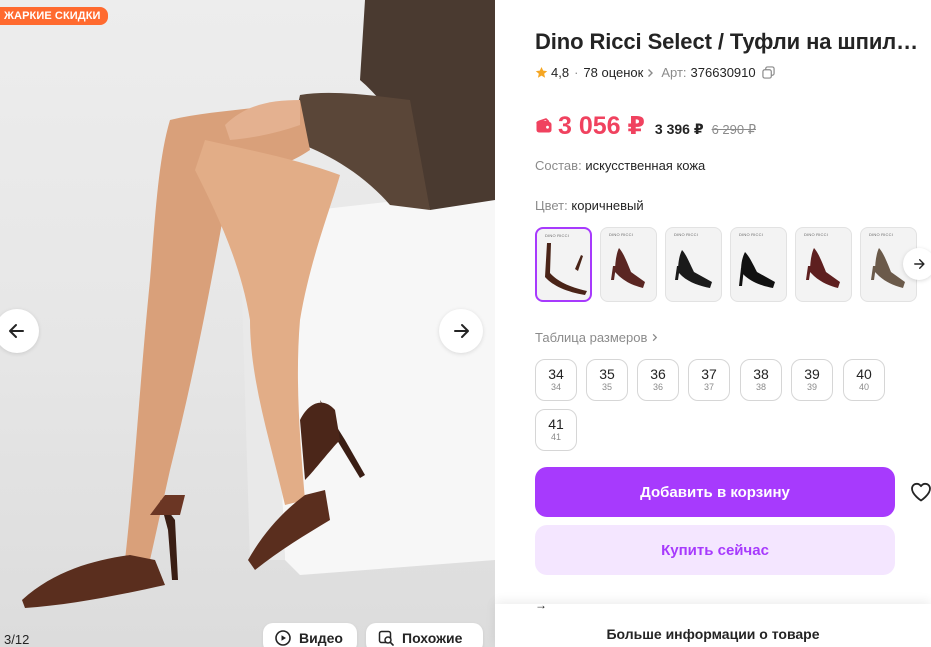 The image size is (931, 647). I want to click on size-option: 34 34, so click(556, 380).